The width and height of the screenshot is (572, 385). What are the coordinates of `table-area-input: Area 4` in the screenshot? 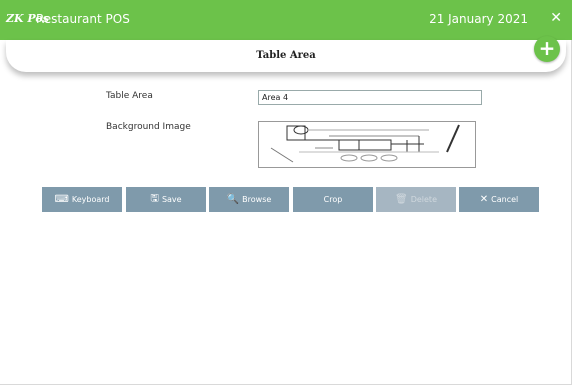 It's located at (370, 97).